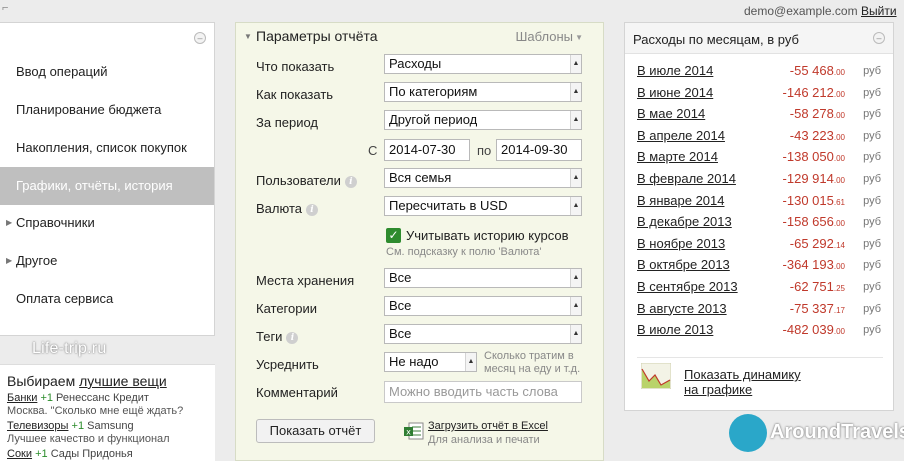 The height and width of the screenshot is (461, 904). What do you see at coordinates (680, 200) in the screenshot?
I see `month-link: В январе 2014` at bounding box center [680, 200].